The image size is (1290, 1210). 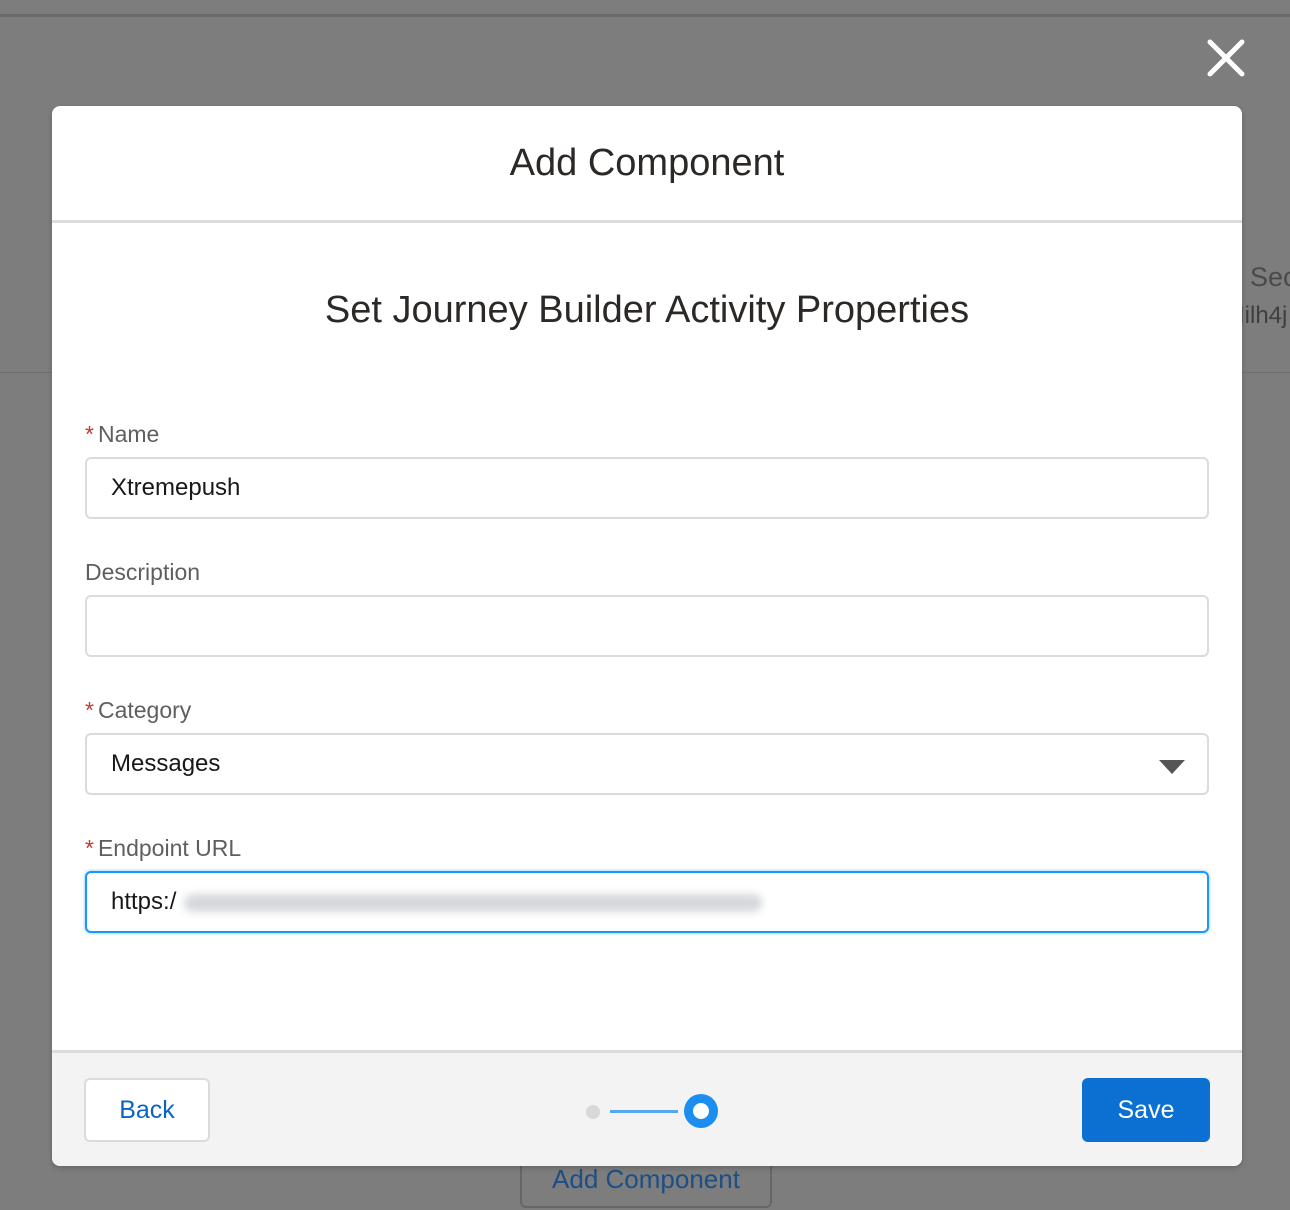 What do you see at coordinates (122, 434) in the screenshot?
I see `name-field-label: * Name` at bounding box center [122, 434].